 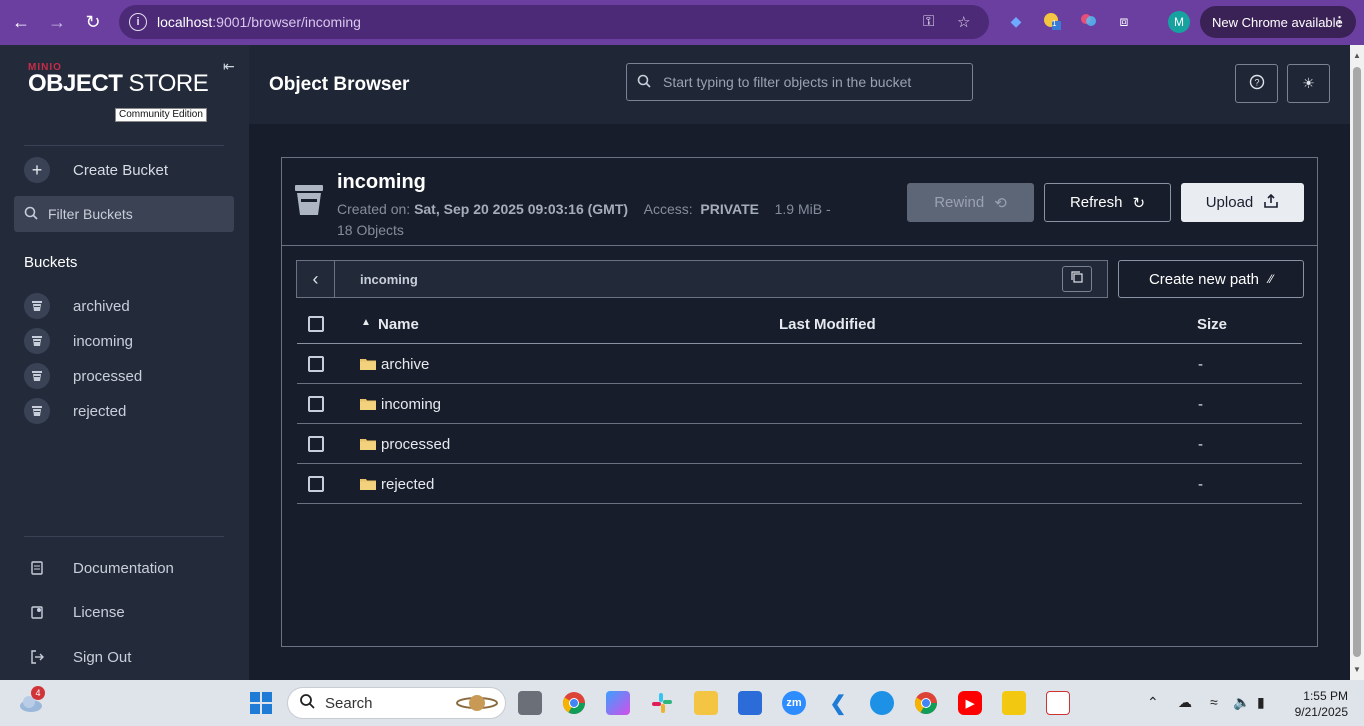 What do you see at coordinates (229, 66) in the screenshot?
I see `collapse-sidebar-icon: ⇤` at bounding box center [229, 66].